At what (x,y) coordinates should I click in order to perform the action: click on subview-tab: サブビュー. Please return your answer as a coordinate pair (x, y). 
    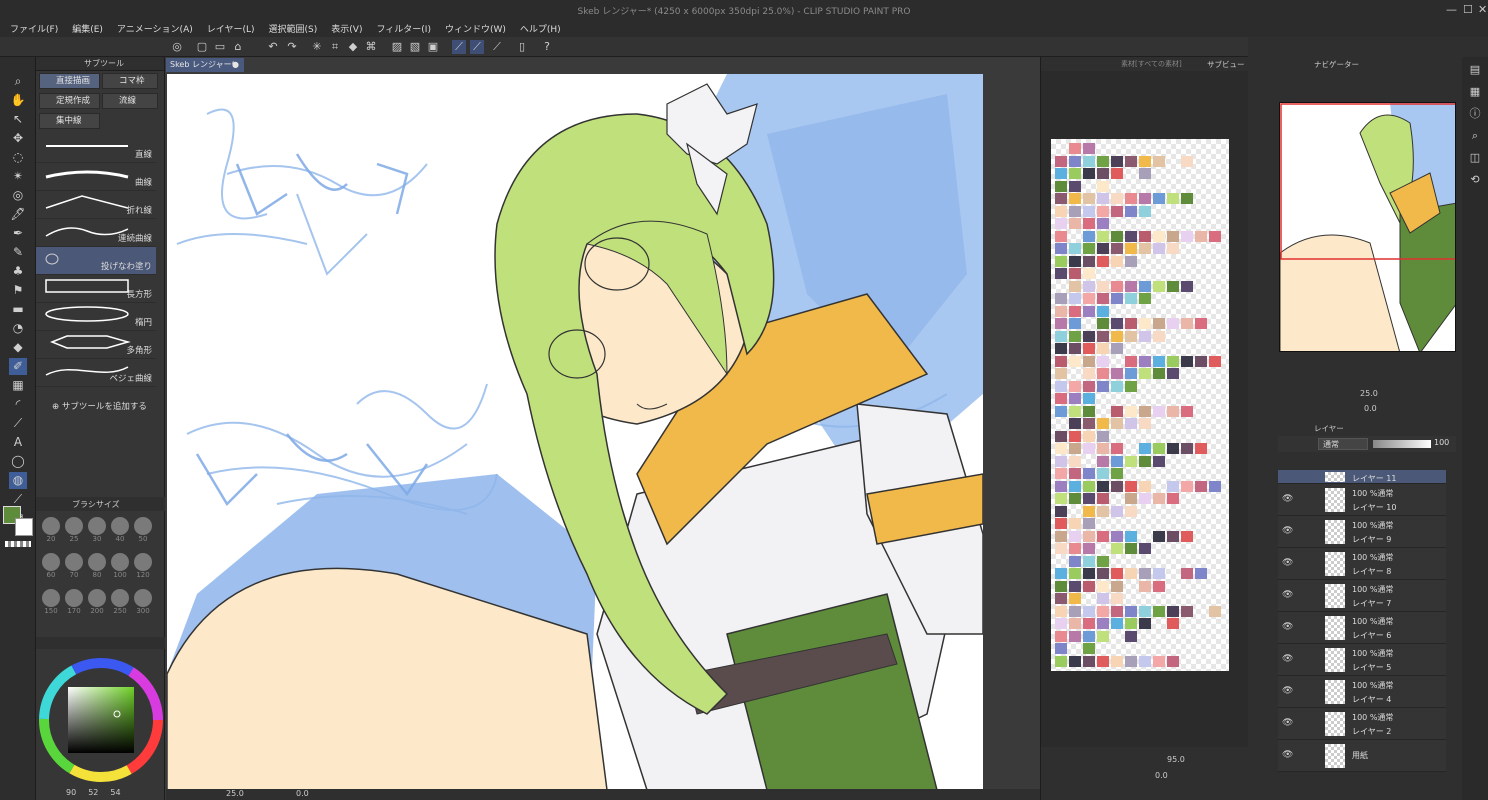
    Looking at the image, I should click on (1226, 64).